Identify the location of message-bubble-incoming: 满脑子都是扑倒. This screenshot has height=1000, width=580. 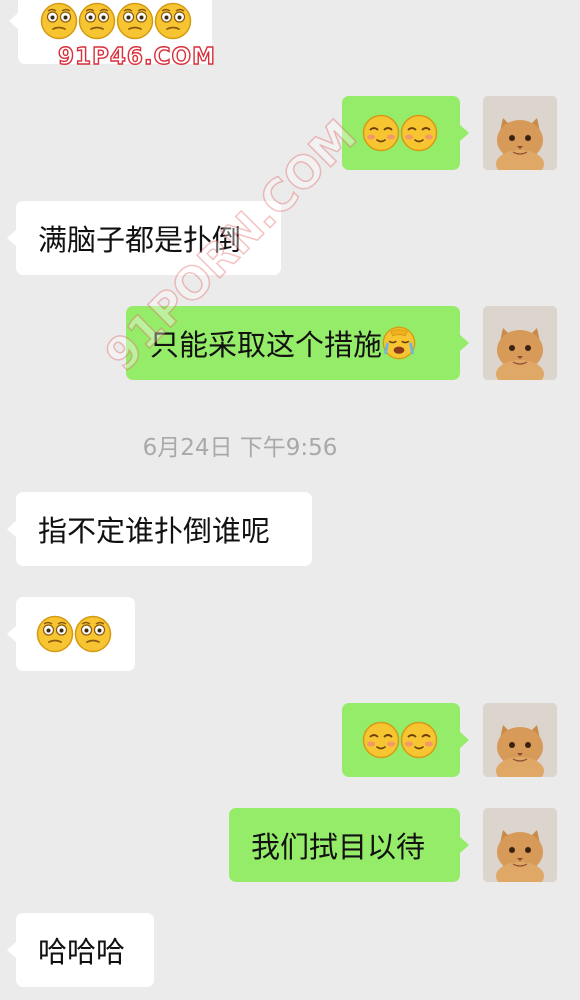
(144, 238).